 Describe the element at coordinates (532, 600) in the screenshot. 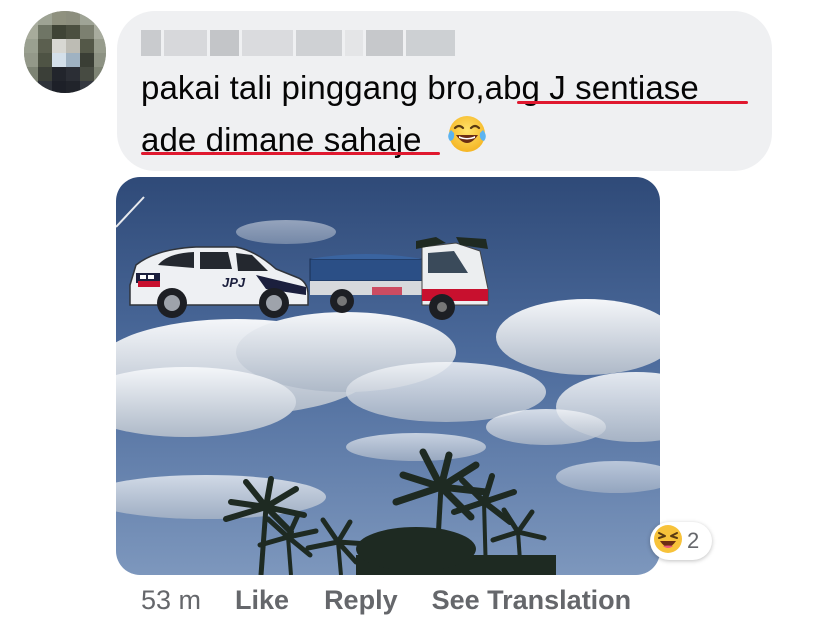

I see `see-translation-button: See Translation` at that location.